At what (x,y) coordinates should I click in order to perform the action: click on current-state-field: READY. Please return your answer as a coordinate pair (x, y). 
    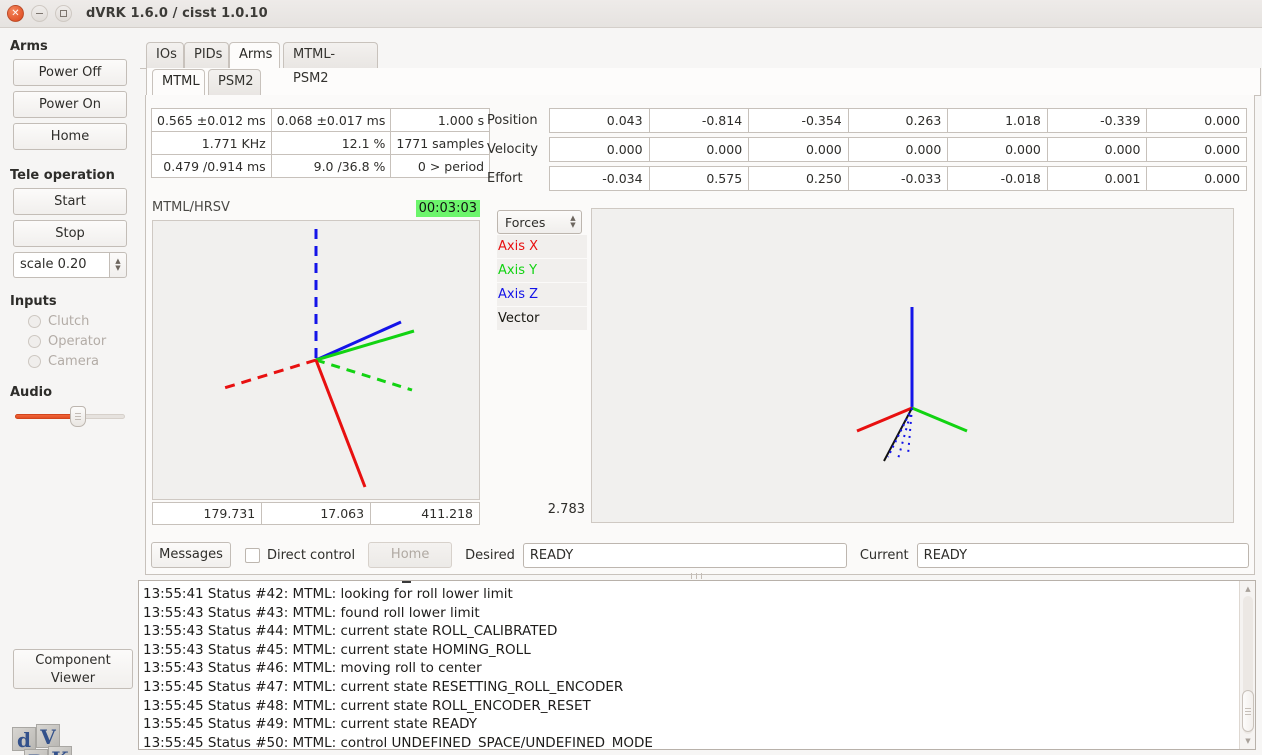
    Looking at the image, I should click on (1082, 555).